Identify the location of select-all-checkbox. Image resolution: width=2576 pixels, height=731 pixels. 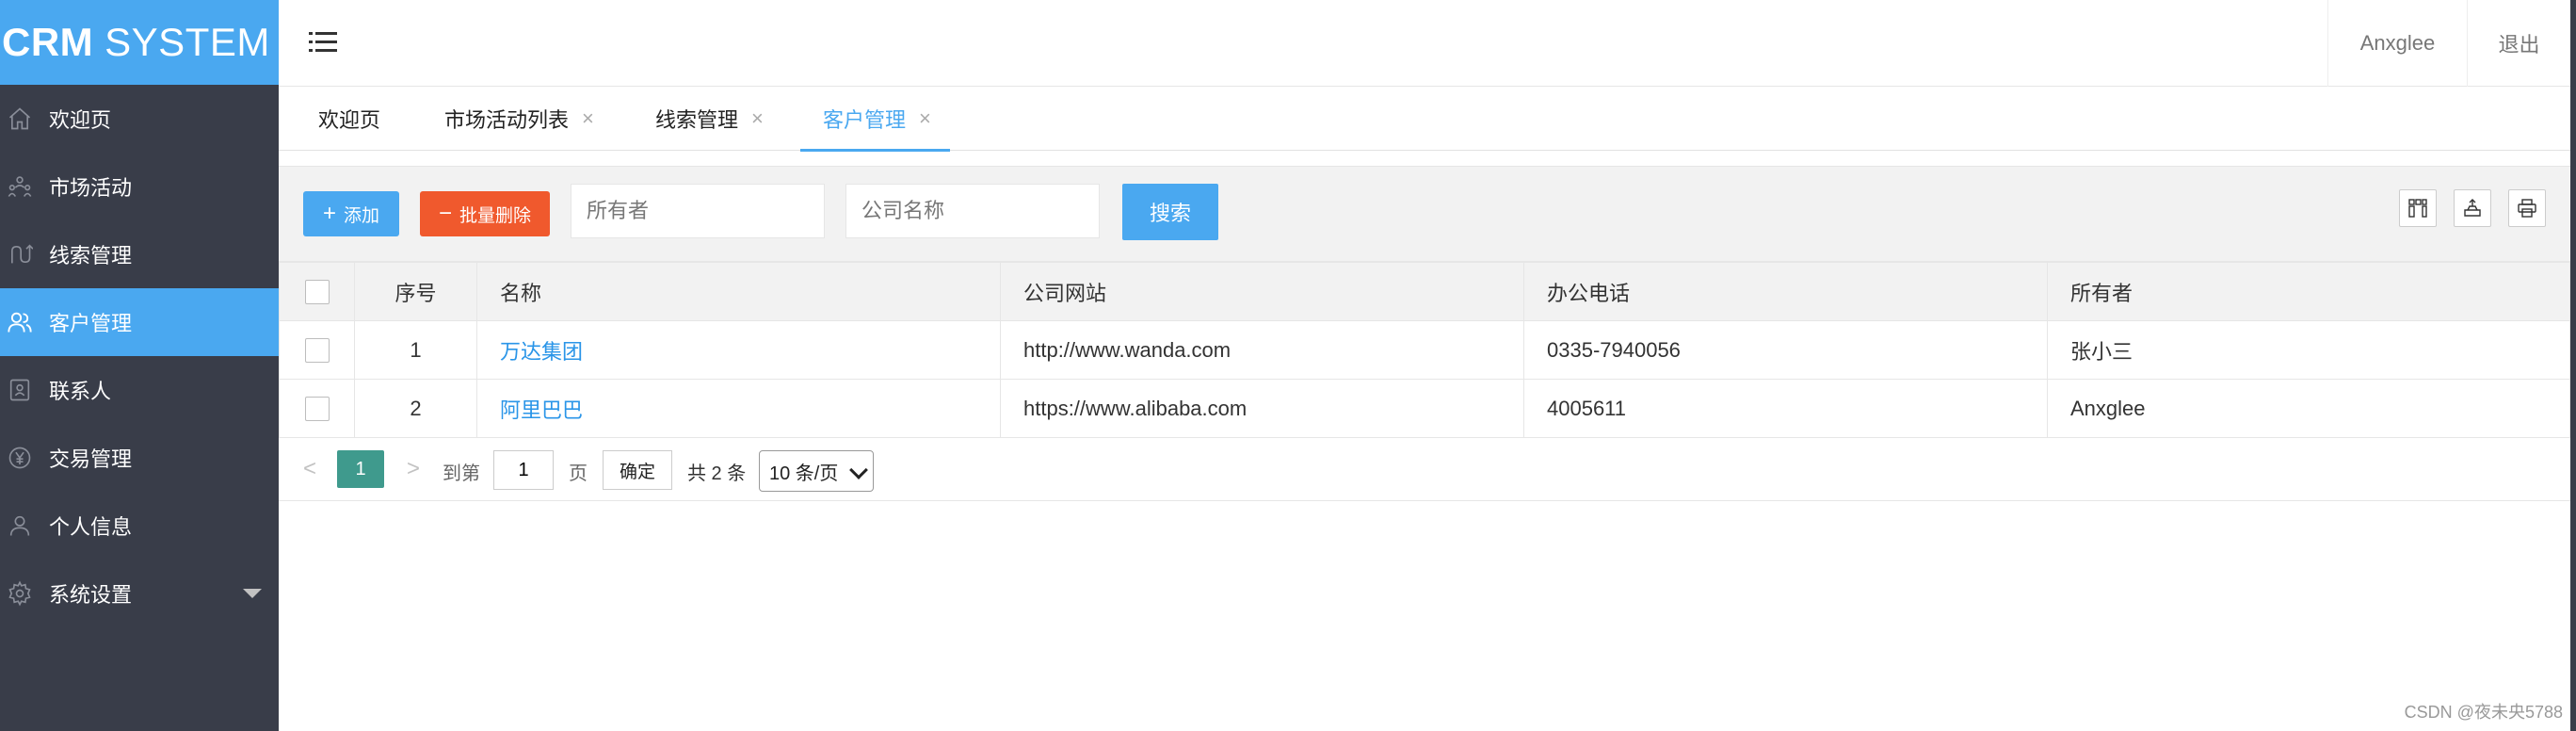
(317, 292).